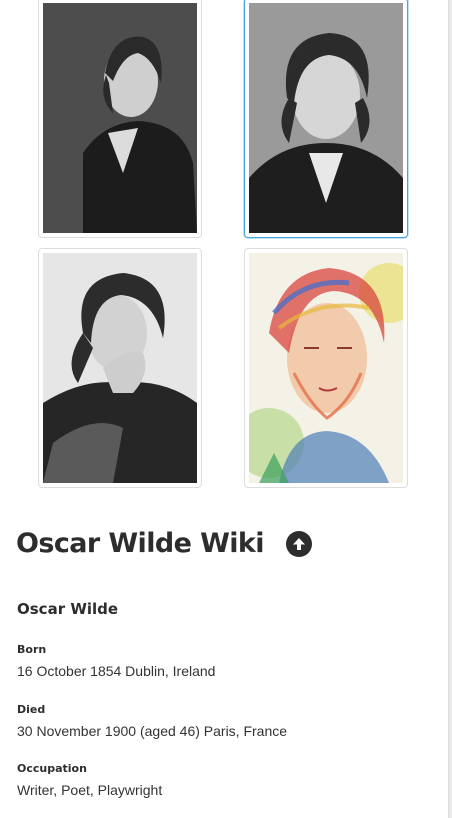  I want to click on died-label: Died, so click(31, 709).